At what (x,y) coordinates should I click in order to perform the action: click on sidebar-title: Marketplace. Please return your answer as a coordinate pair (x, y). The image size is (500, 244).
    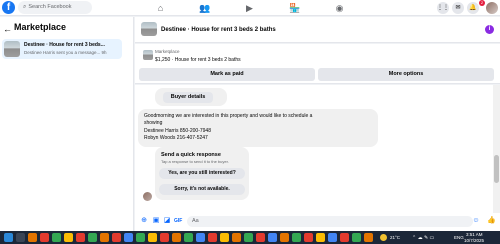
    Looking at the image, I should click on (40, 27).